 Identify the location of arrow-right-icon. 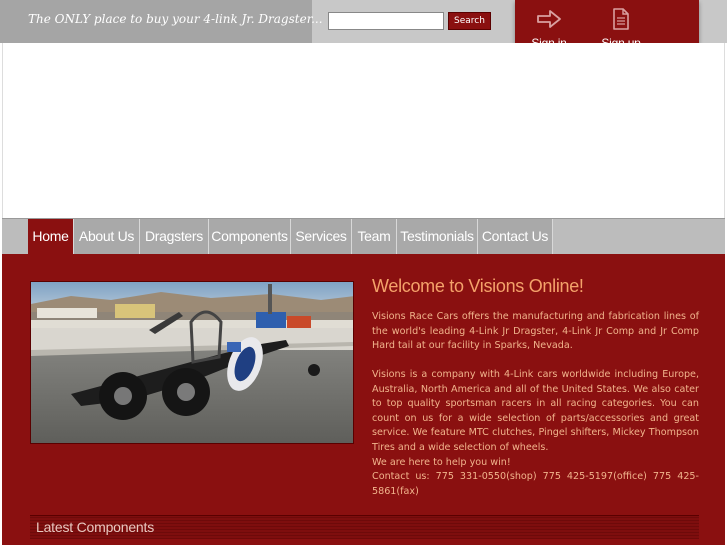
(549, 19).